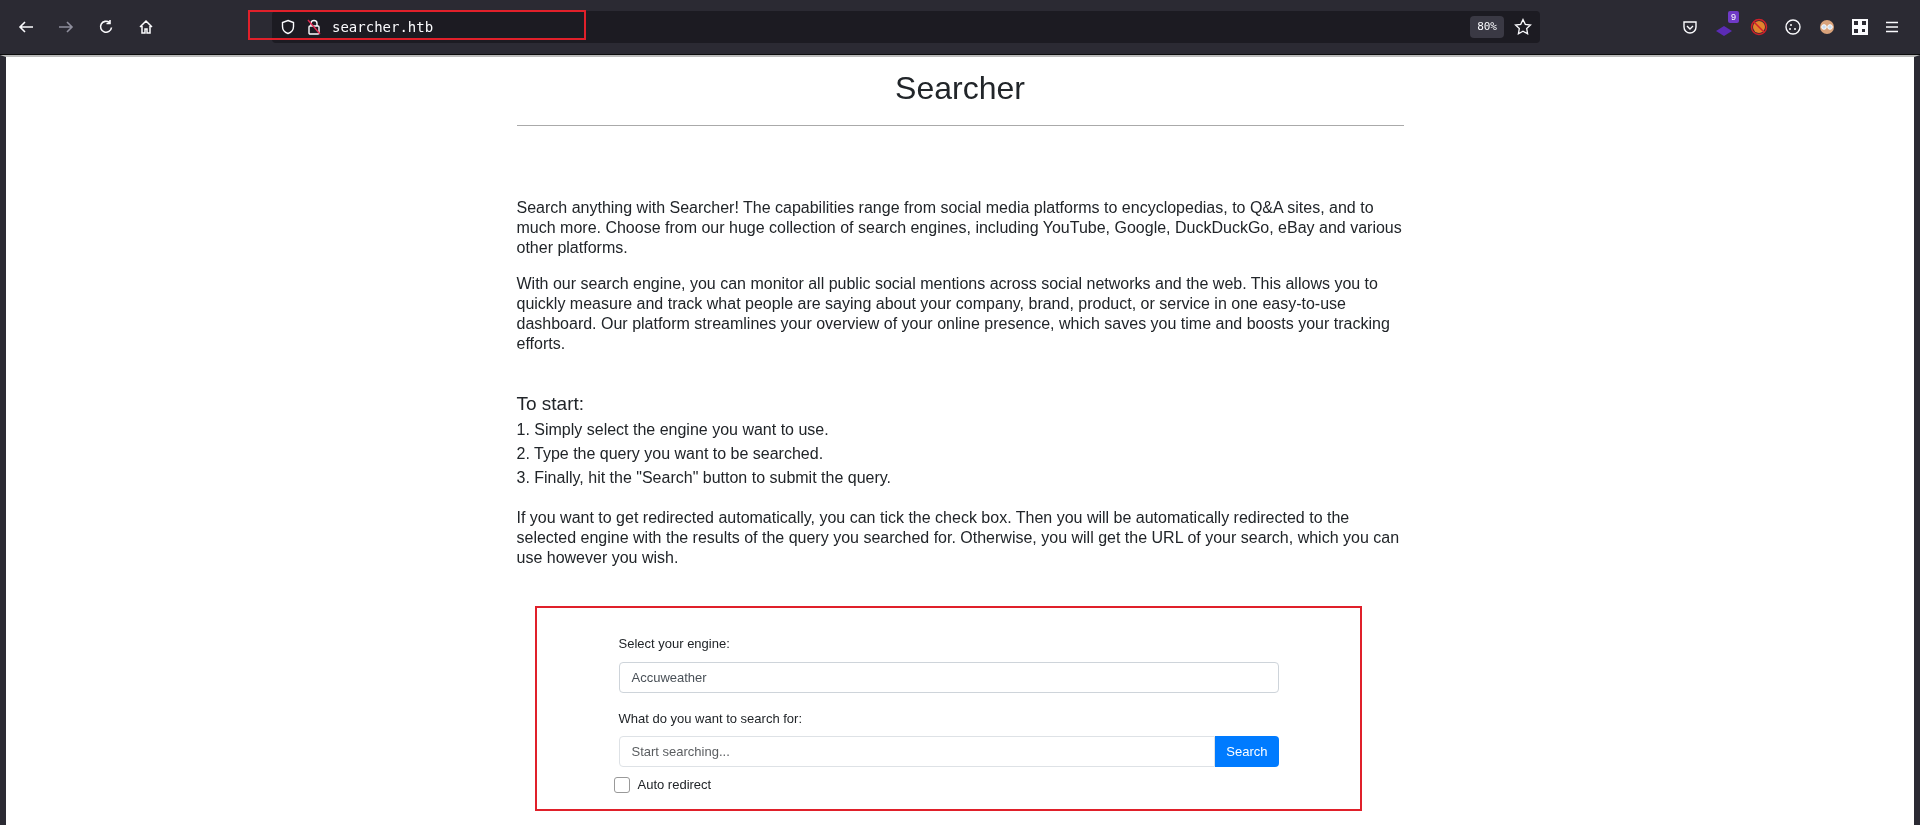 The height and width of the screenshot is (825, 1920). I want to click on paragraph: Search anything with Searcher! The capabilities range from social media platforms to encyclopedias, to Q&A sites, and to much more. Choose from our huge collection of search engines, including YouTube, Google, DuckDuckGo, eBay and various other platforms., so click(959, 228).